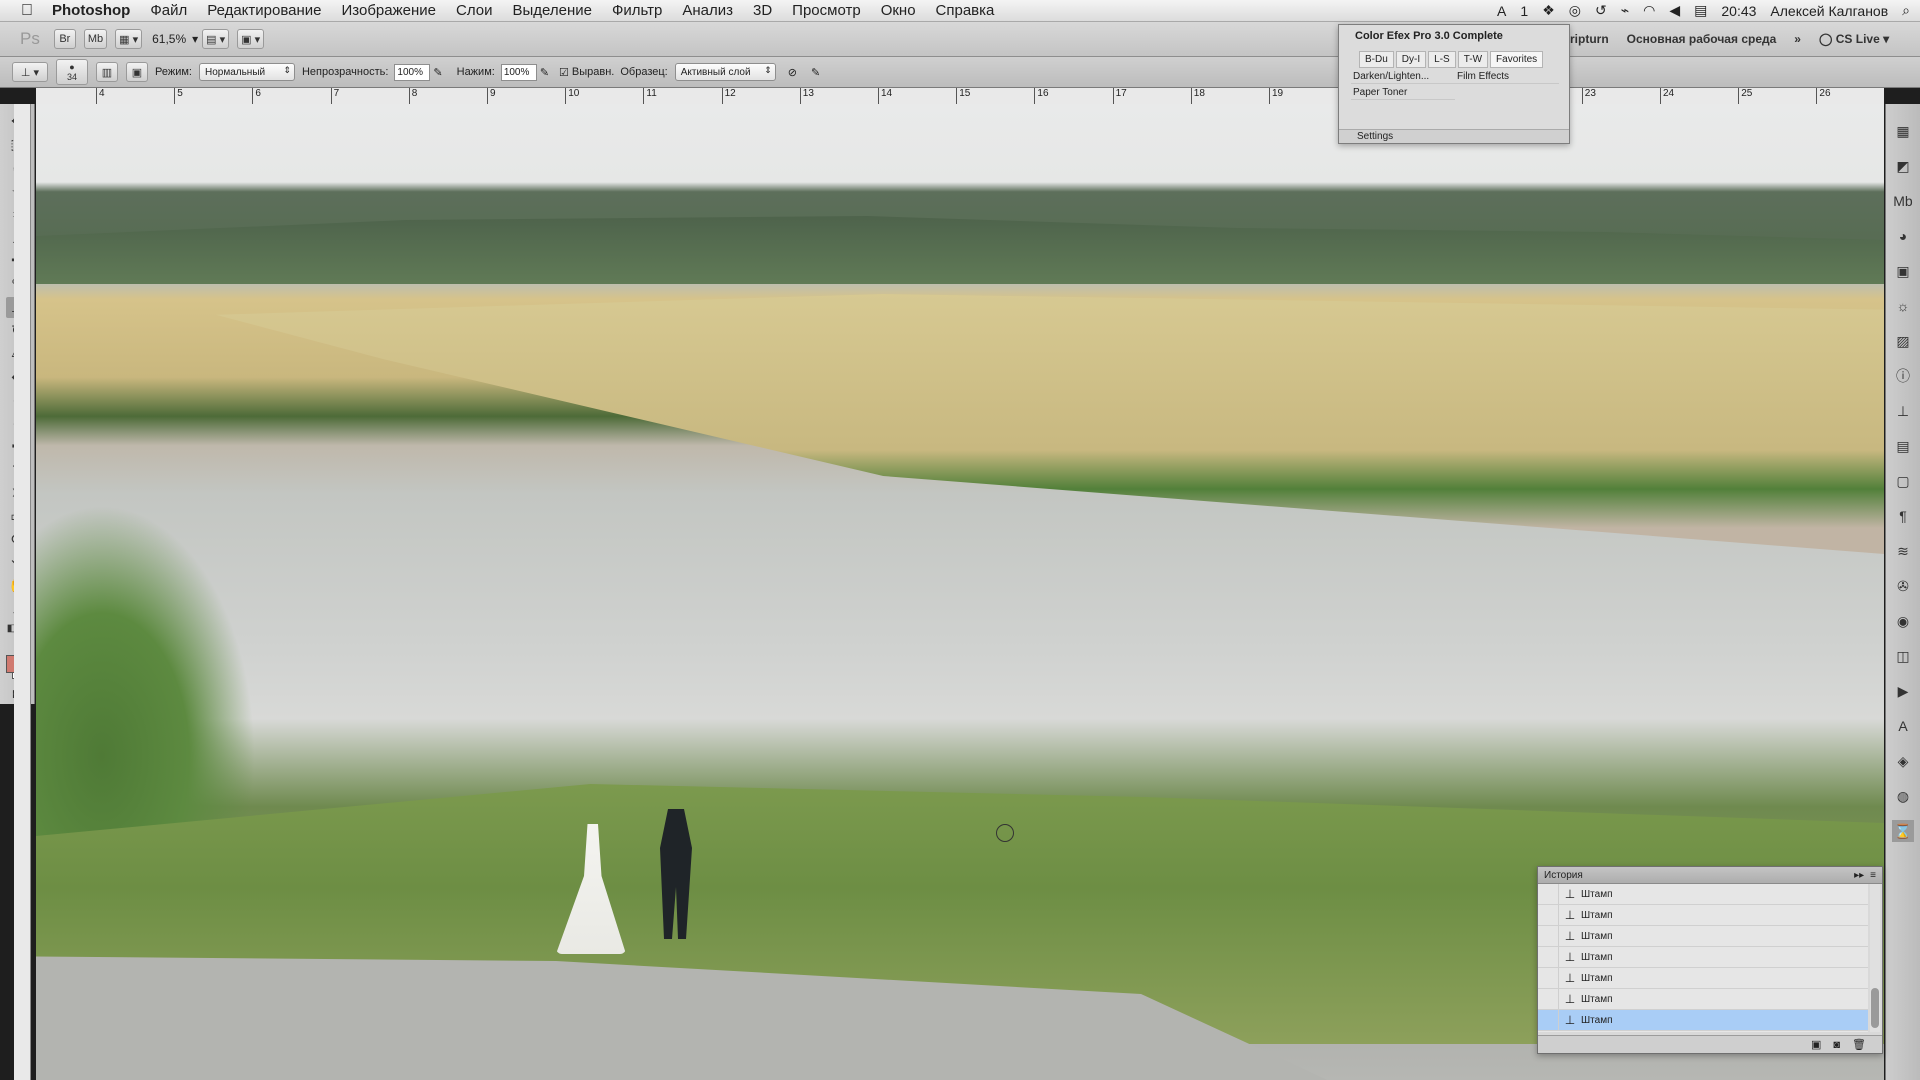  Describe the element at coordinates (246, 72) in the screenshot. I see `mode-select: Нормальный` at that location.